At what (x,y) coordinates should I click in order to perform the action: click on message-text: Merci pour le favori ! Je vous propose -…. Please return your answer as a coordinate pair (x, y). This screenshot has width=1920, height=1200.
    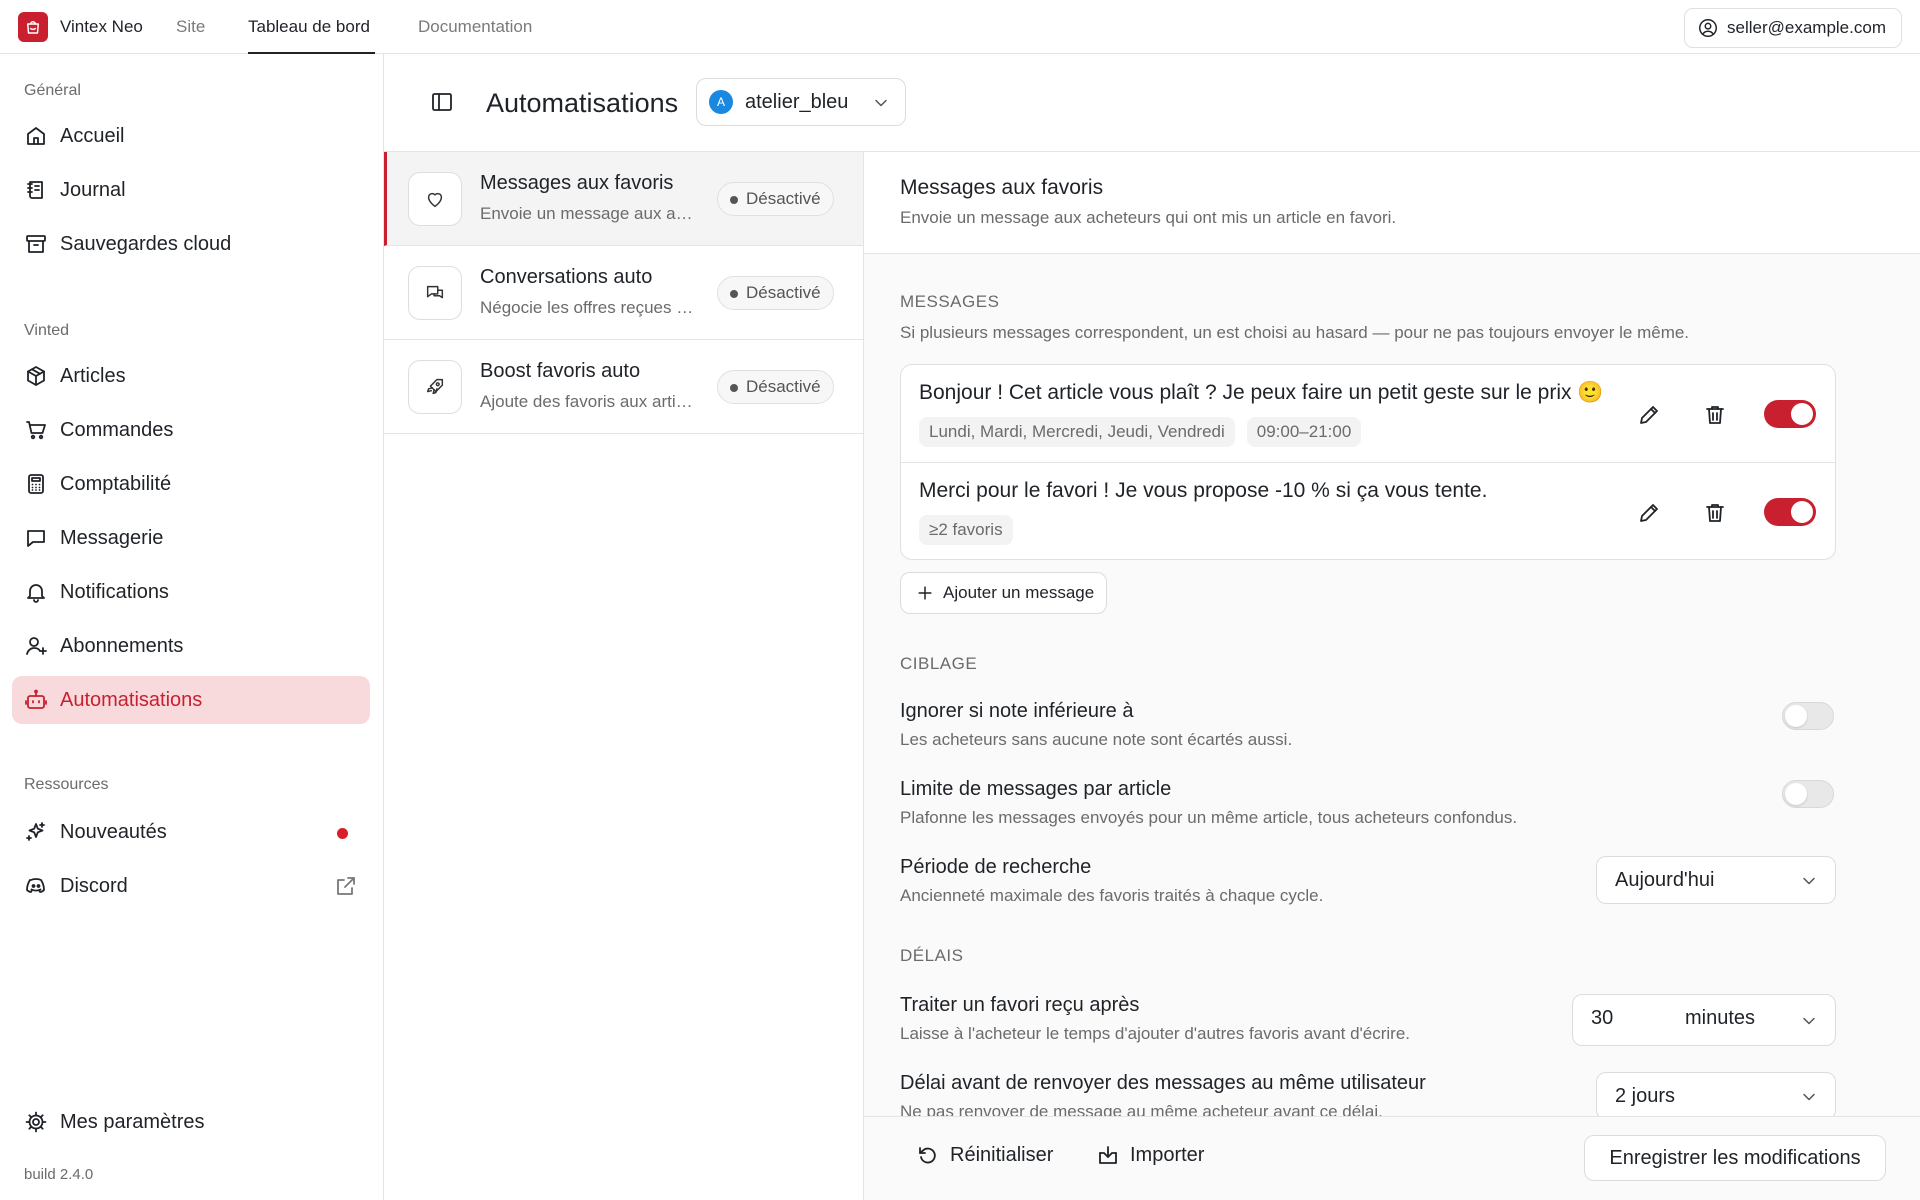
    Looking at the image, I should click on (1203, 490).